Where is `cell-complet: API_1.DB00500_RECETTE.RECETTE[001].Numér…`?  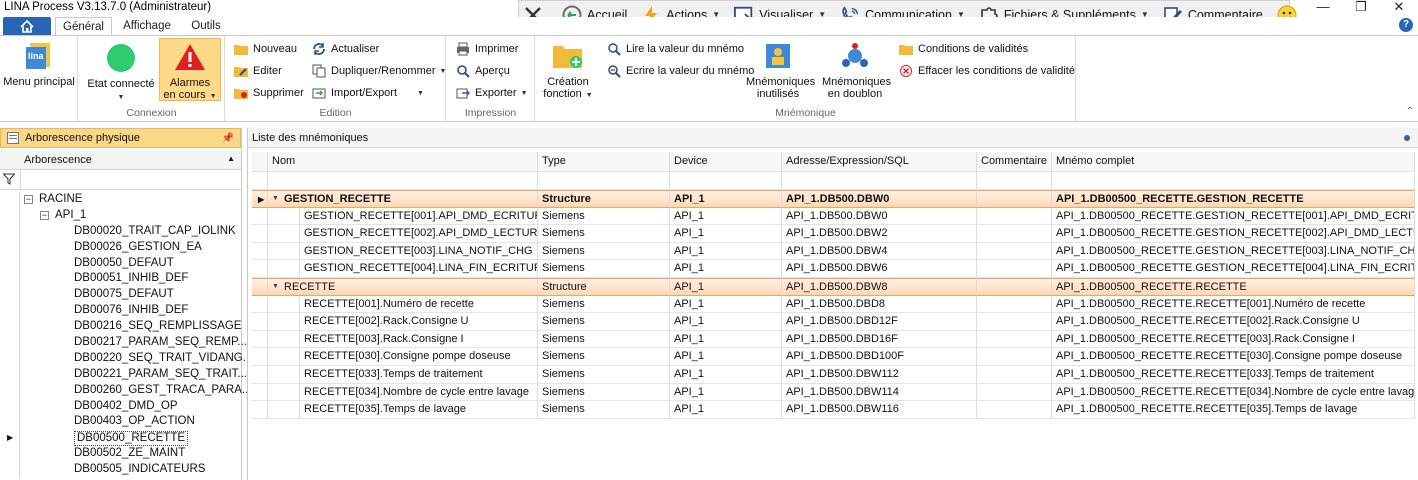
cell-complet: API_1.DB00500_RECETTE.RECETTE[001].Numér… is located at coordinates (1233, 304).